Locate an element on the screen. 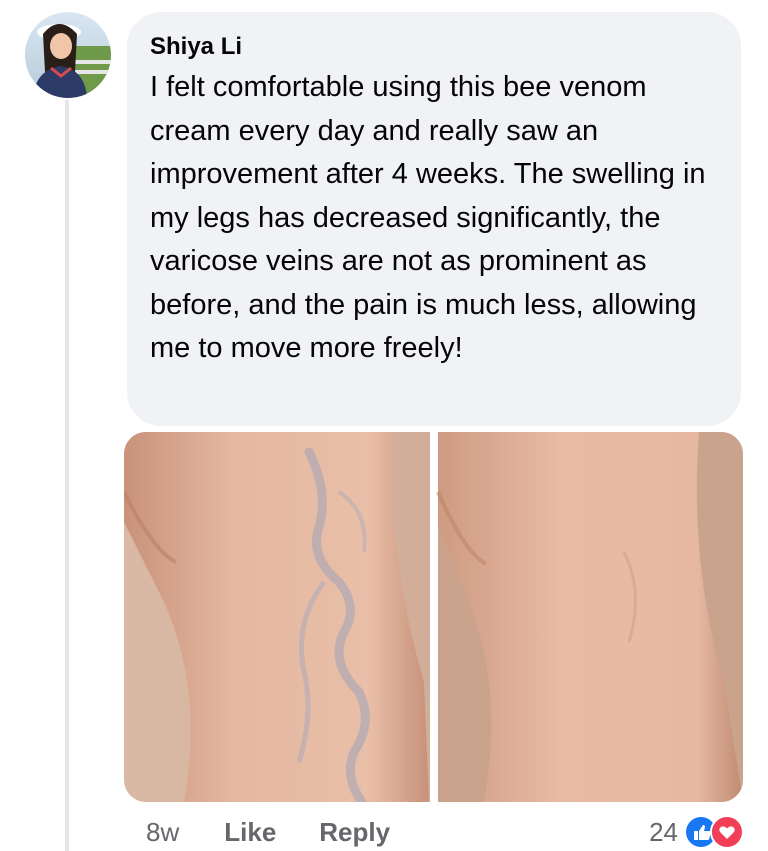 Image resolution: width=768 pixels, height=851 pixels. comment-timestamp: 8w is located at coordinates (162, 832).